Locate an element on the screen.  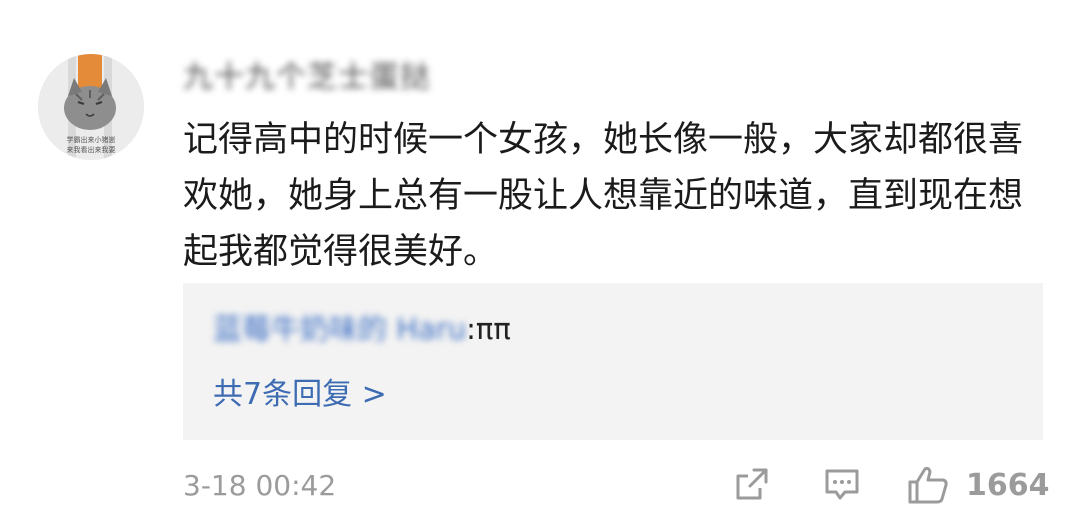
share-icon is located at coordinates (752, 484).